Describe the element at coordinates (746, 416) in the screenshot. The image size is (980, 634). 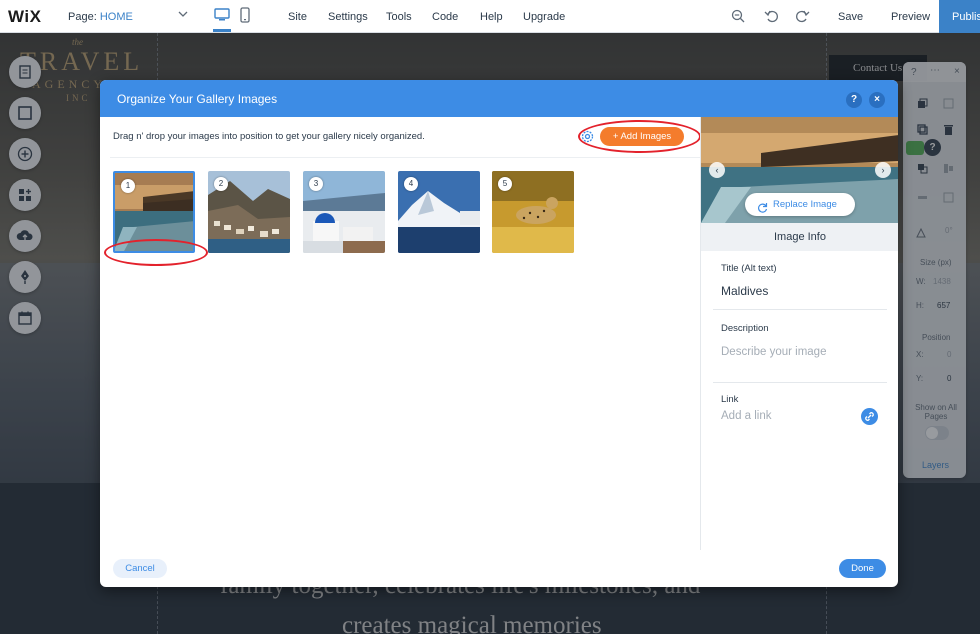
I see `link-input: Add a link` at that location.